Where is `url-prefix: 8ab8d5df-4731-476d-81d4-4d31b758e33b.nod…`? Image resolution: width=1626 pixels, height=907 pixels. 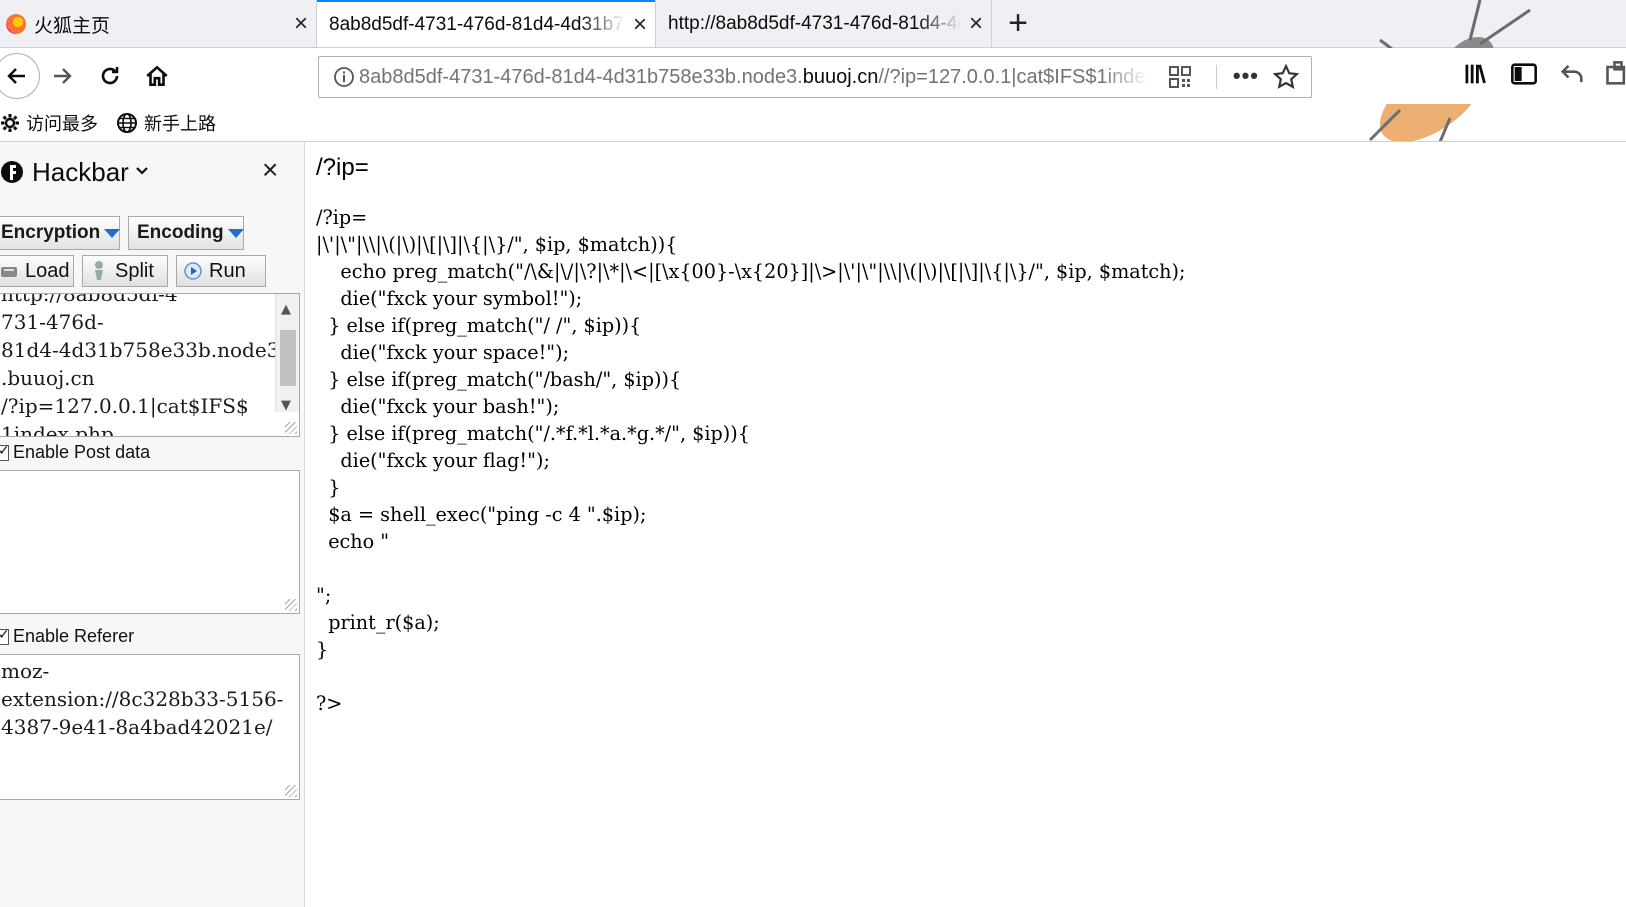
url-prefix: 8ab8d5df-4731-476d-81d4-4d31b758e33b.nod… is located at coordinates (581, 76).